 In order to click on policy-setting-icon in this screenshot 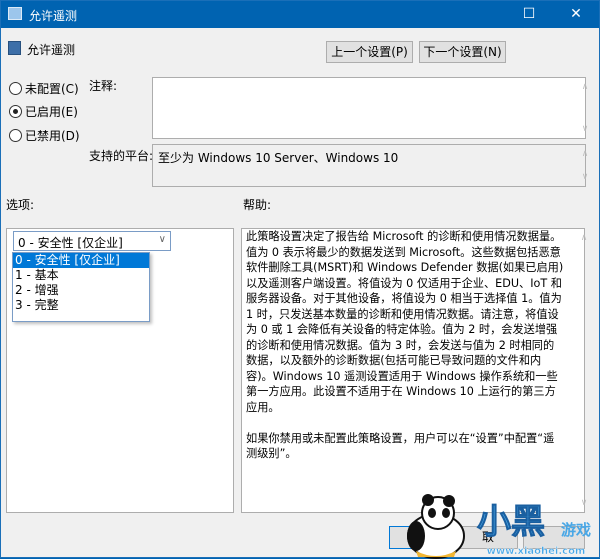, I will do `click(14, 48)`.